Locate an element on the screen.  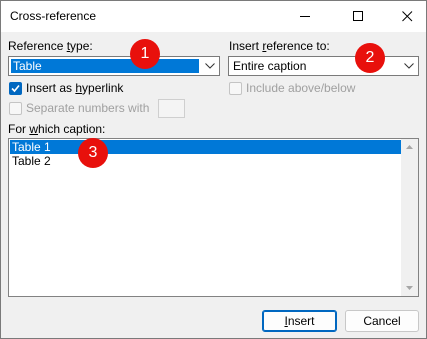
separate-numbers-label: Separate numbers with is located at coordinates (88, 108).